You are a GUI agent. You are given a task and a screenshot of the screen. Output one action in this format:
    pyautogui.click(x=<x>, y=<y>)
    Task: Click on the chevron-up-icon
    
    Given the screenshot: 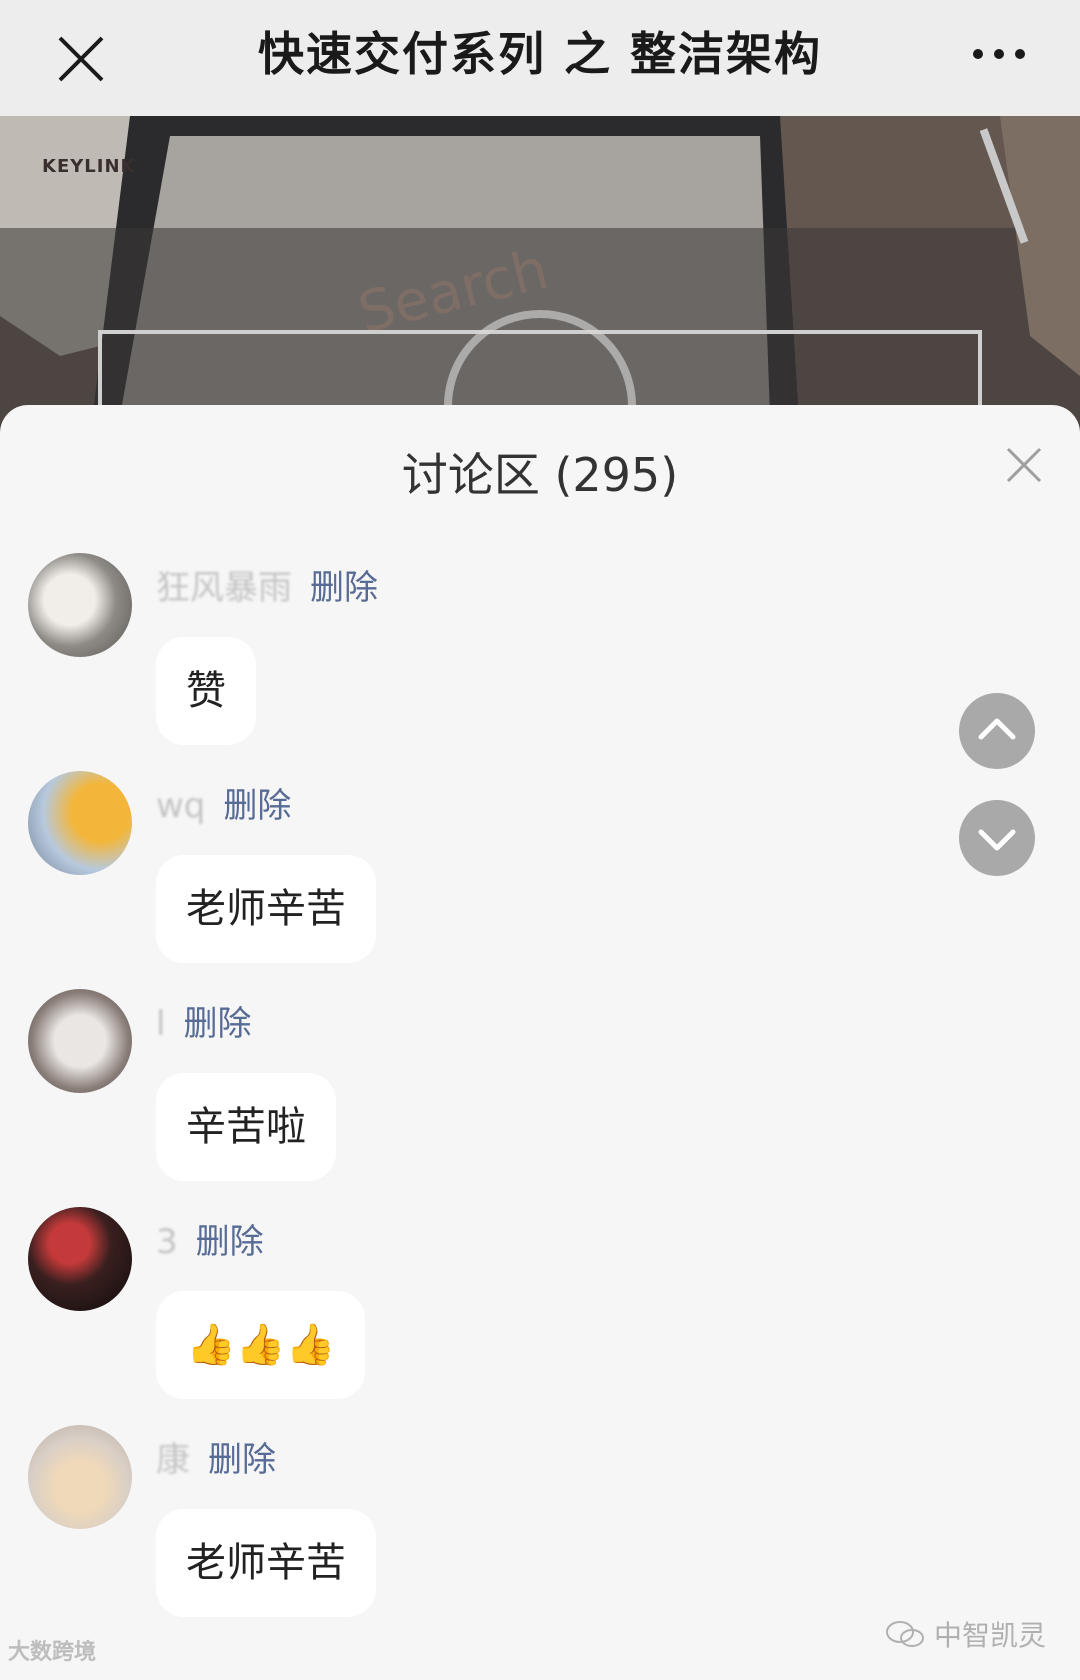 What is the action you would take?
    pyautogui.click(x=997, y=729)
    